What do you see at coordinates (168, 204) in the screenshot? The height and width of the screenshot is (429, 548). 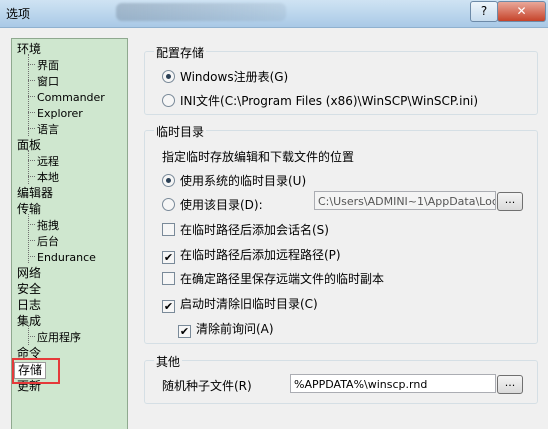 I see `radio-custom-temp-button` at bounding box center [168, 204].